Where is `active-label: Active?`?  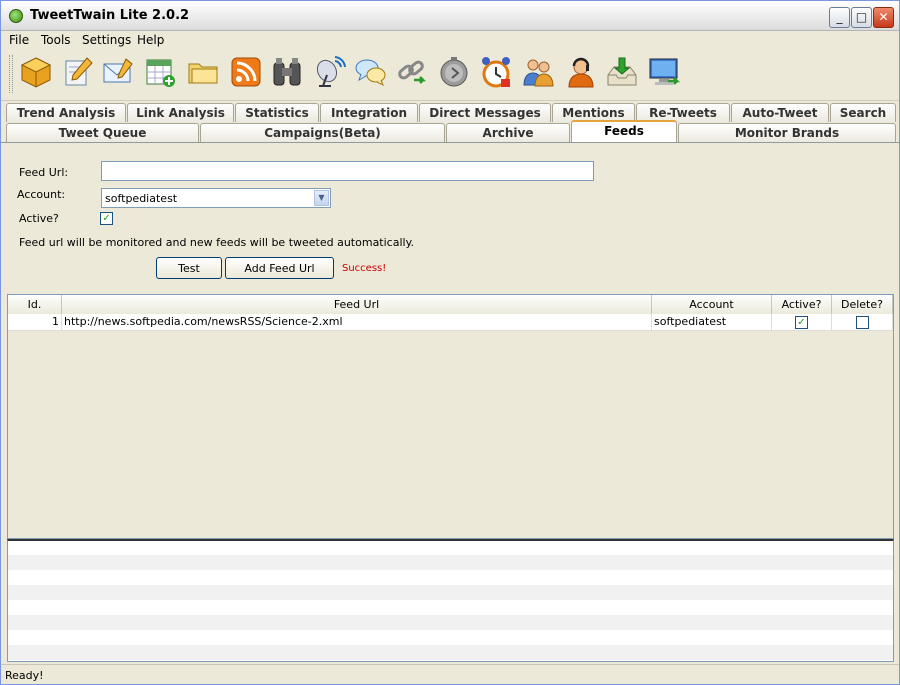 active-label: Active? is located at coordinates (39, 218).